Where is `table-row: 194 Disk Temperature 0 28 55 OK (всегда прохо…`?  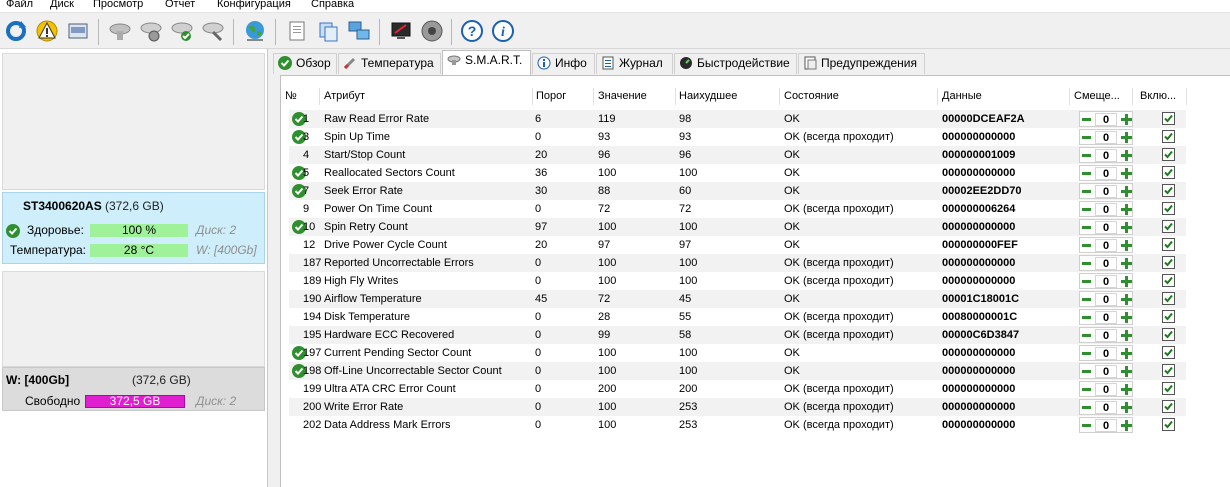 table-row: 194 Disk Temperature 0 28 55 OK (всегда прохо… is located at coordinates (737, 317).